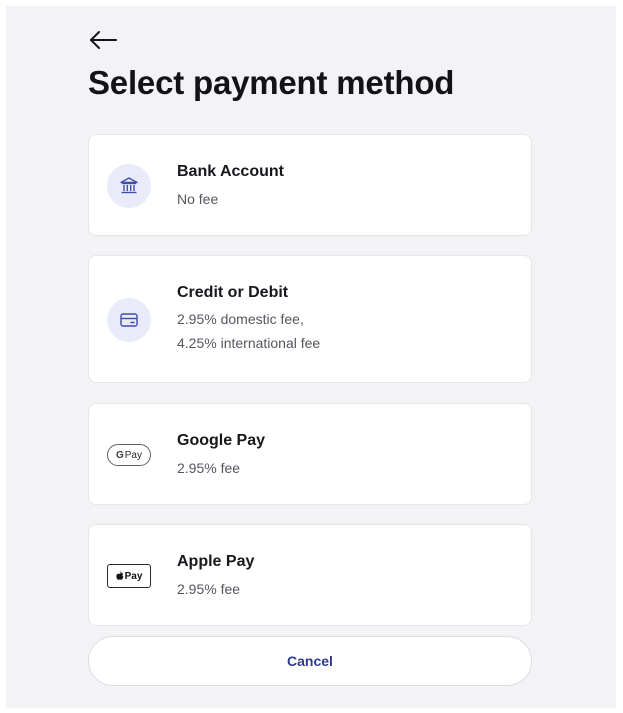  Describe the element at coordinates (310, 185) in the screenshot. I see `payment-option-bank-account: Bank Account No fee` at that location.